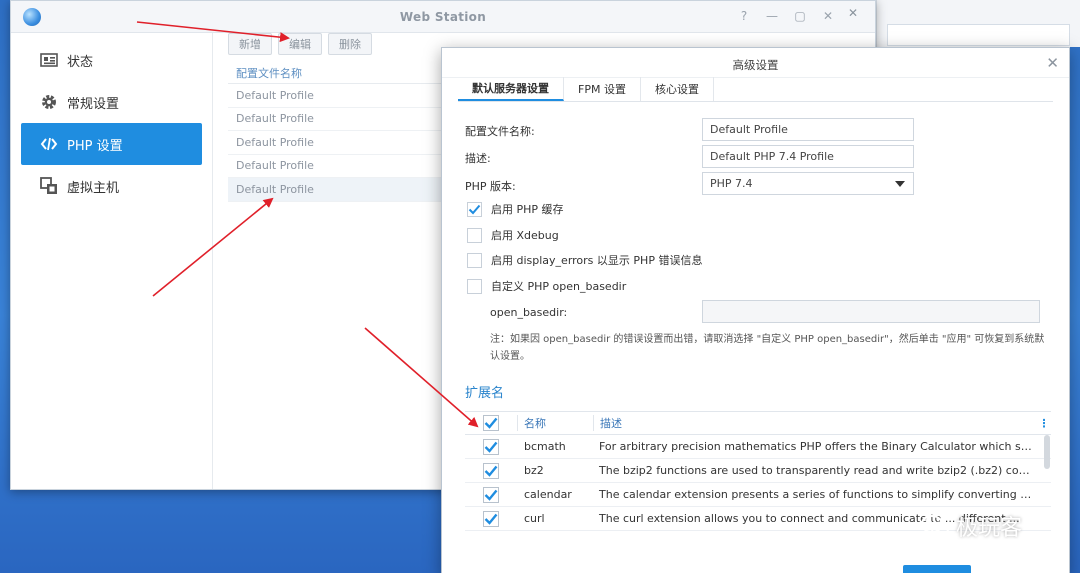  What do you see at coordinates (1044, 423) in the screenshot?
I see `column-menu-icon: ⋮` at bounding box center [1044, 423].